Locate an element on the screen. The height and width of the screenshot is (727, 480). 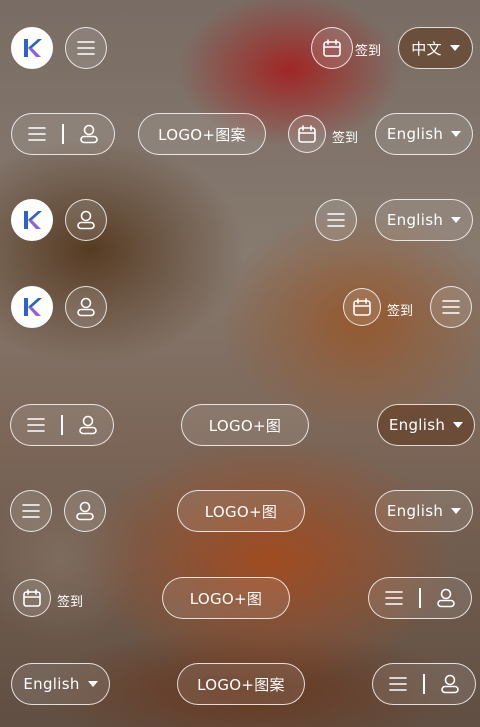
language-dropdown: 中文 is located at coordinates (435, 48).